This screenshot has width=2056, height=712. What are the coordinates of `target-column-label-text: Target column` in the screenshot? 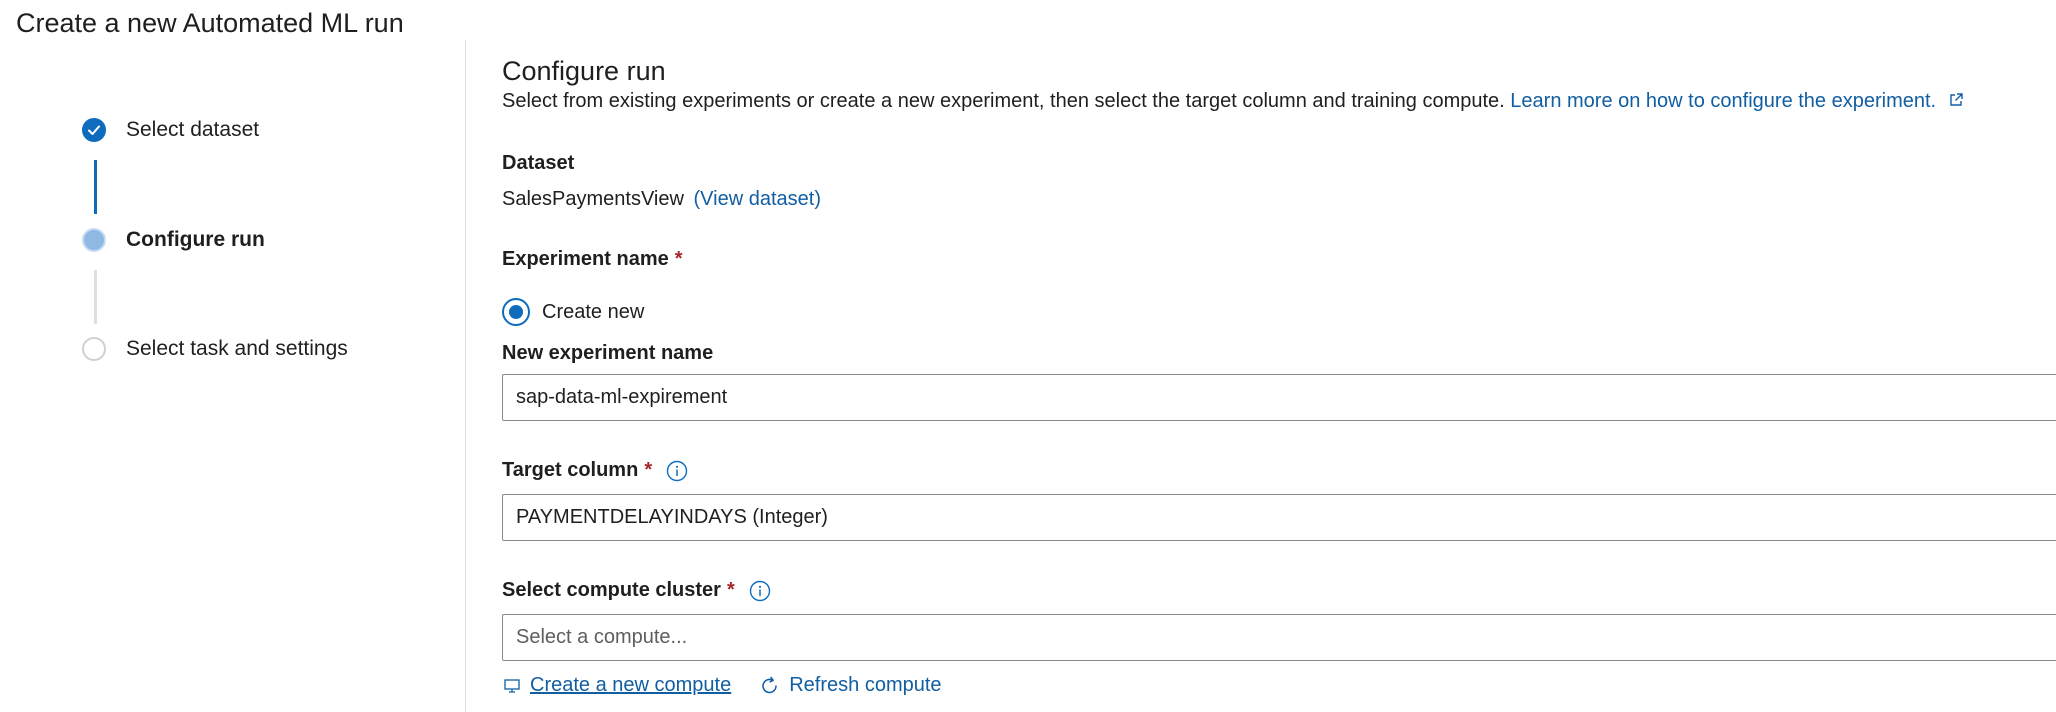 It's located at (570, 470).